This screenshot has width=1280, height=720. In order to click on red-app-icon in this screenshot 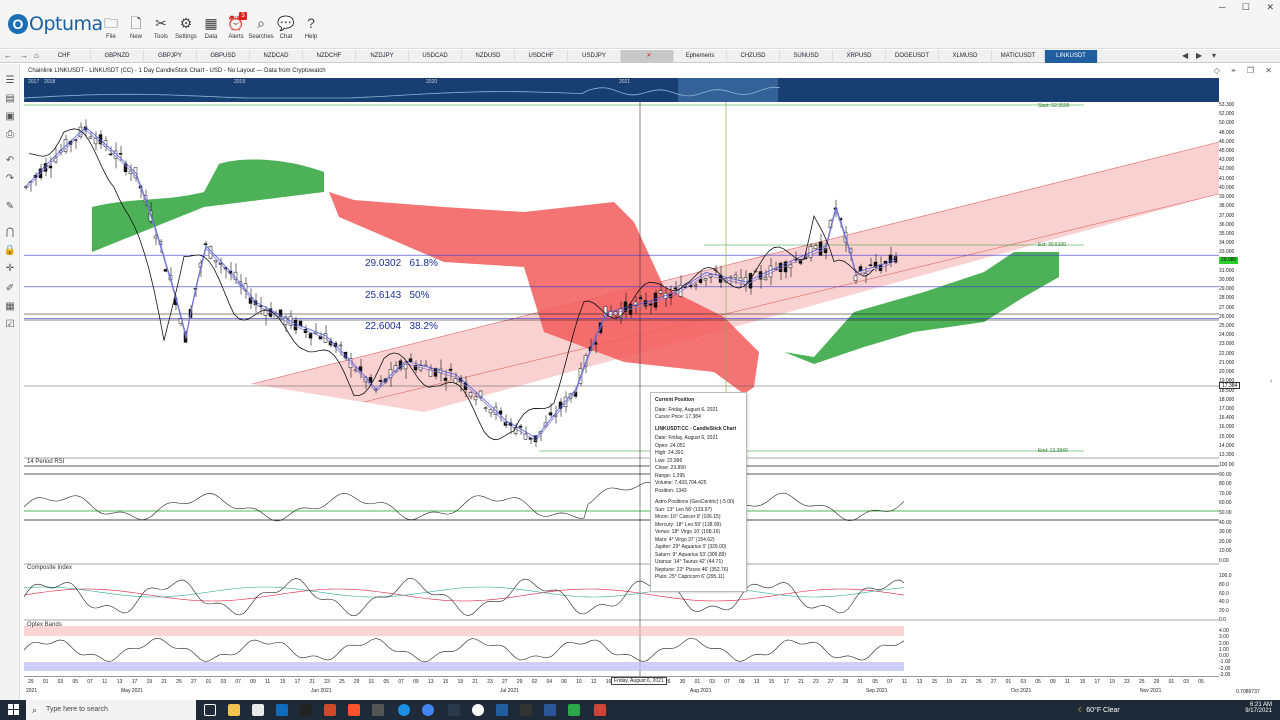, I will do `click(600, 710)`.